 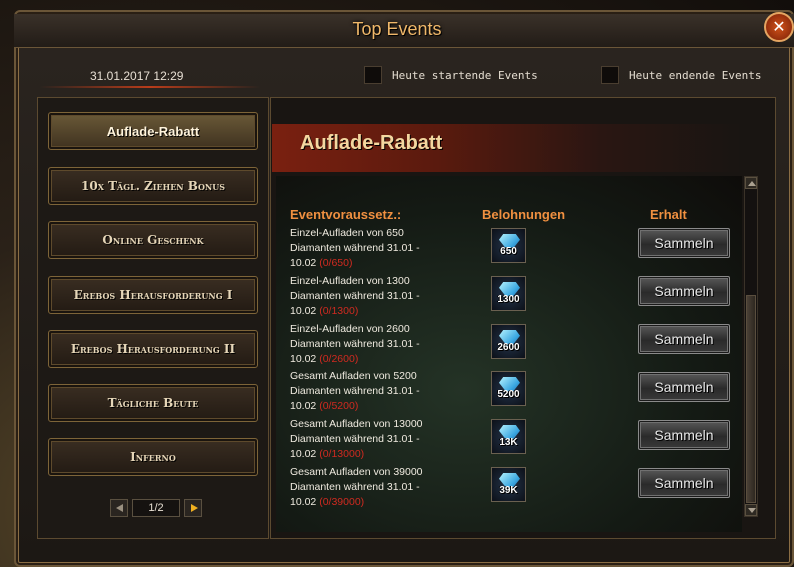 I want to click on filter-ending-today: Heute endende Events, so click(x=681, y=75).